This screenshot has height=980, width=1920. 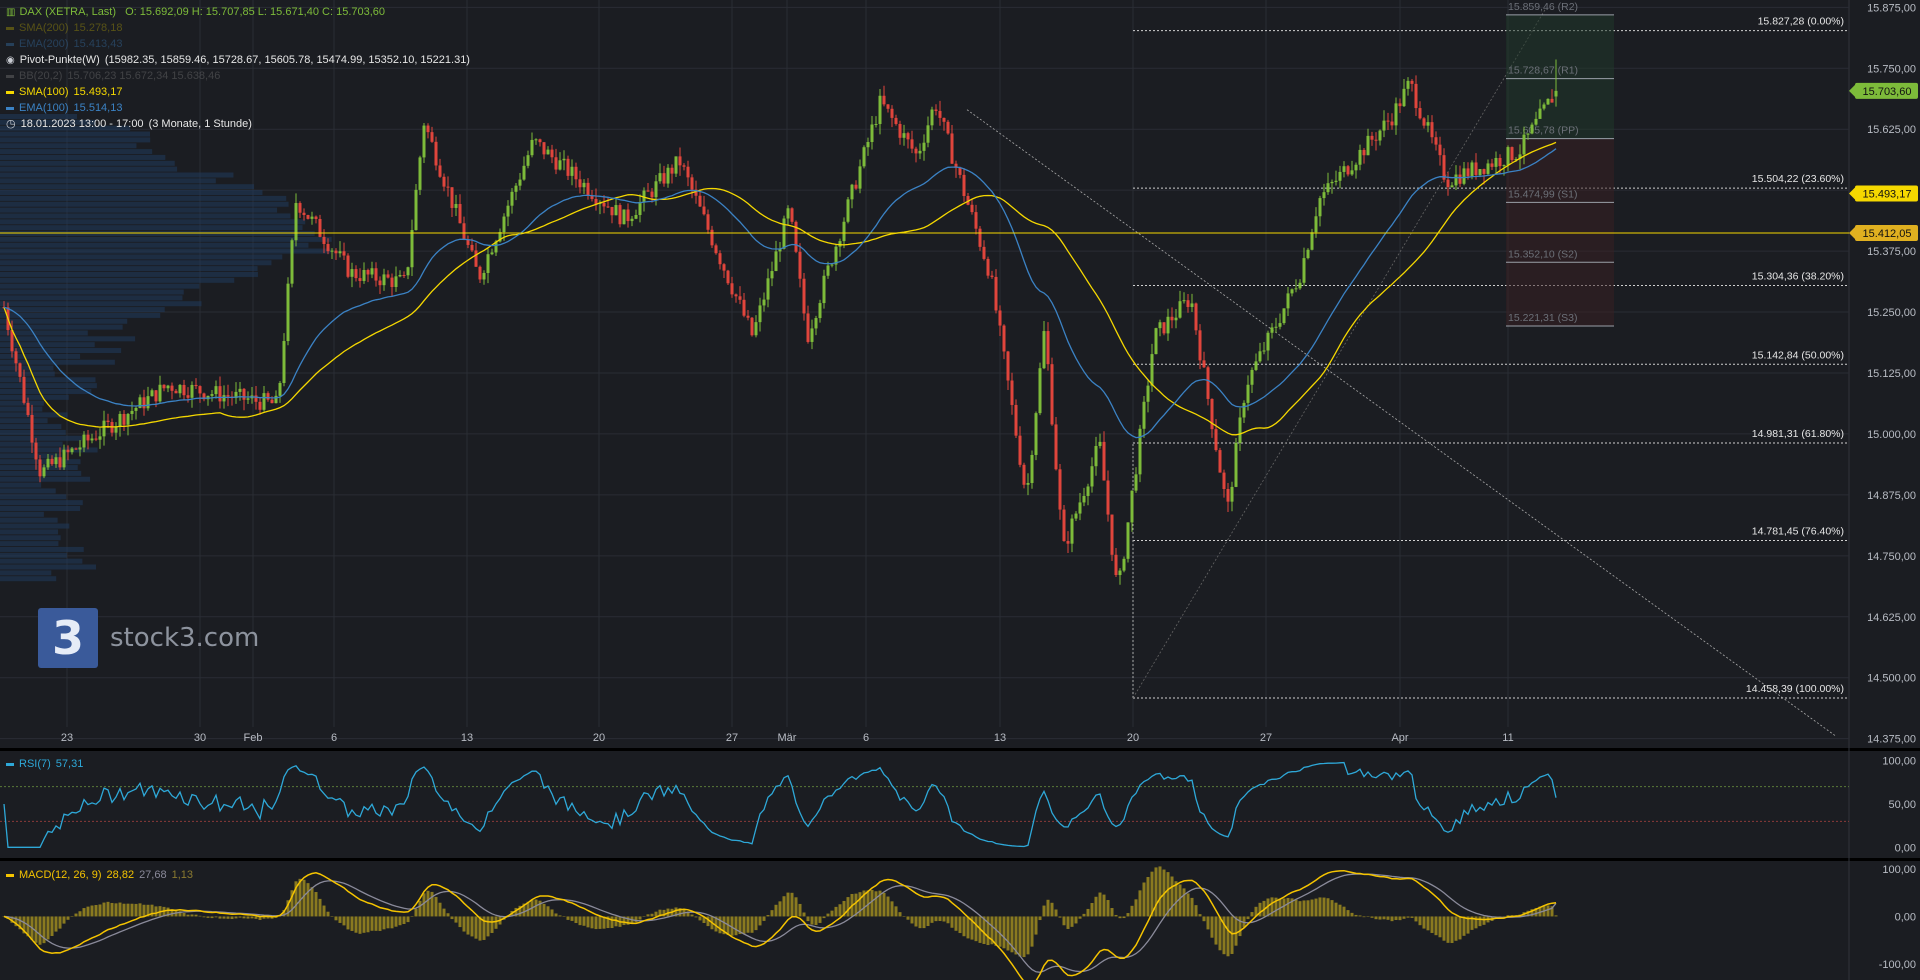 I want to click on legend-item: SMA(100) 15.493,17, so click(x=64, y=92).